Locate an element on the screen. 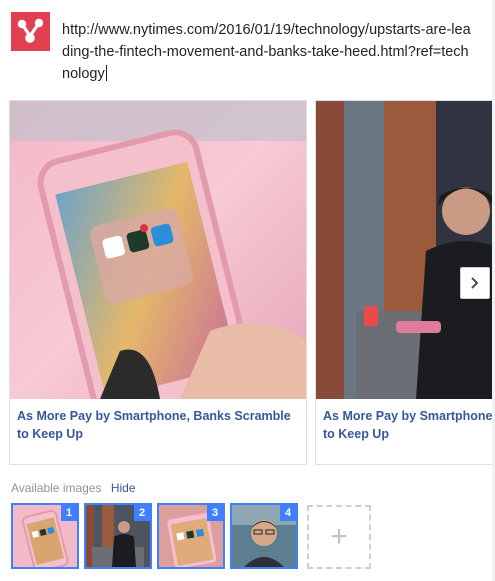  chevron-right-icon is located at coordinates (475, 283).